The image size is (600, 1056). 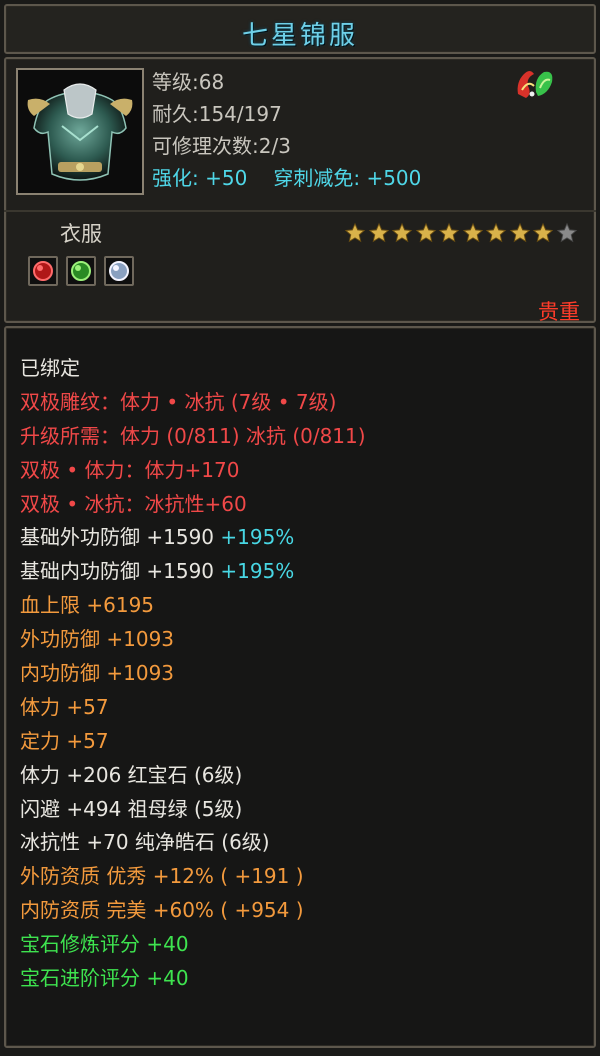 I want to click on stat-line: 基础内功防御 +1590 +195%, so click(x=193, y=572).